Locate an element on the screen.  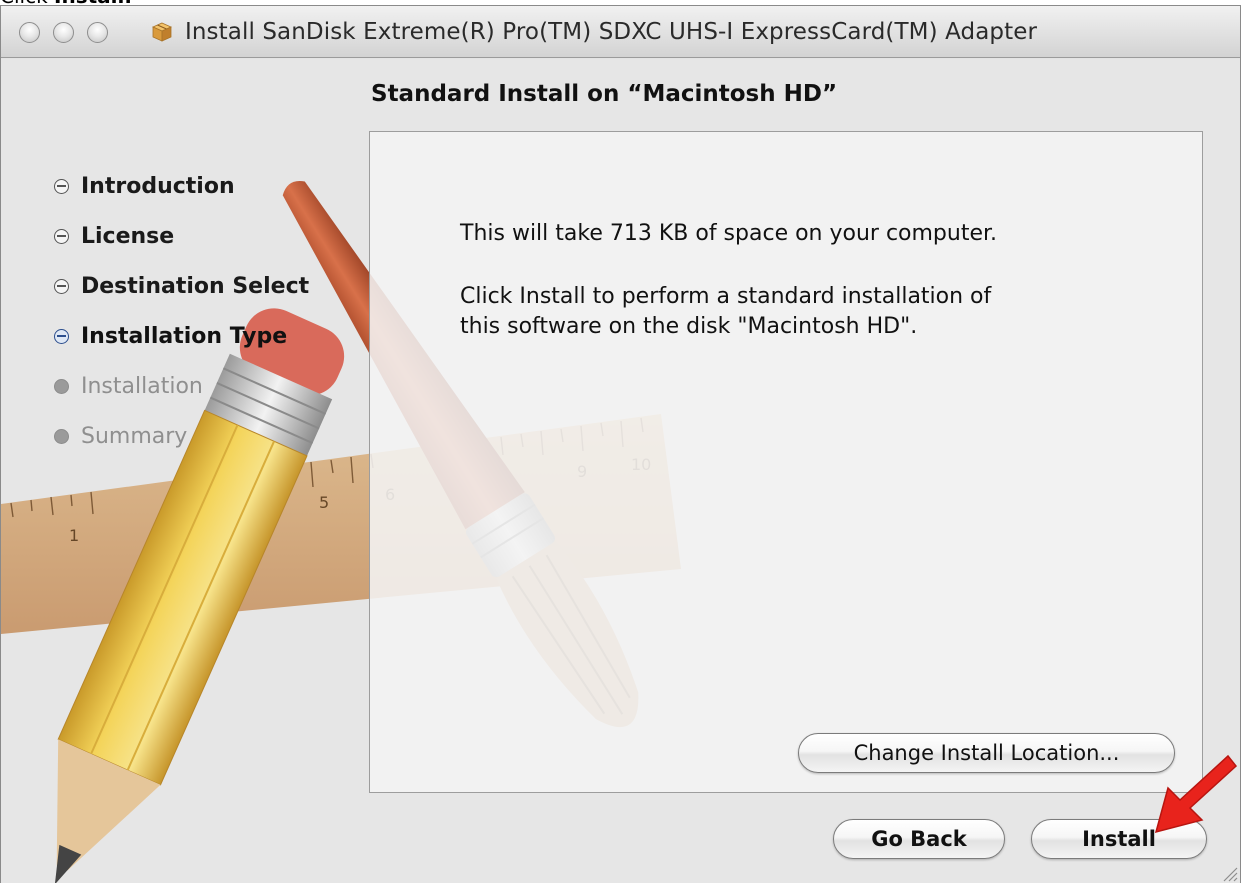
ruler-number-5: 5 is located at coordinates (324, 502).